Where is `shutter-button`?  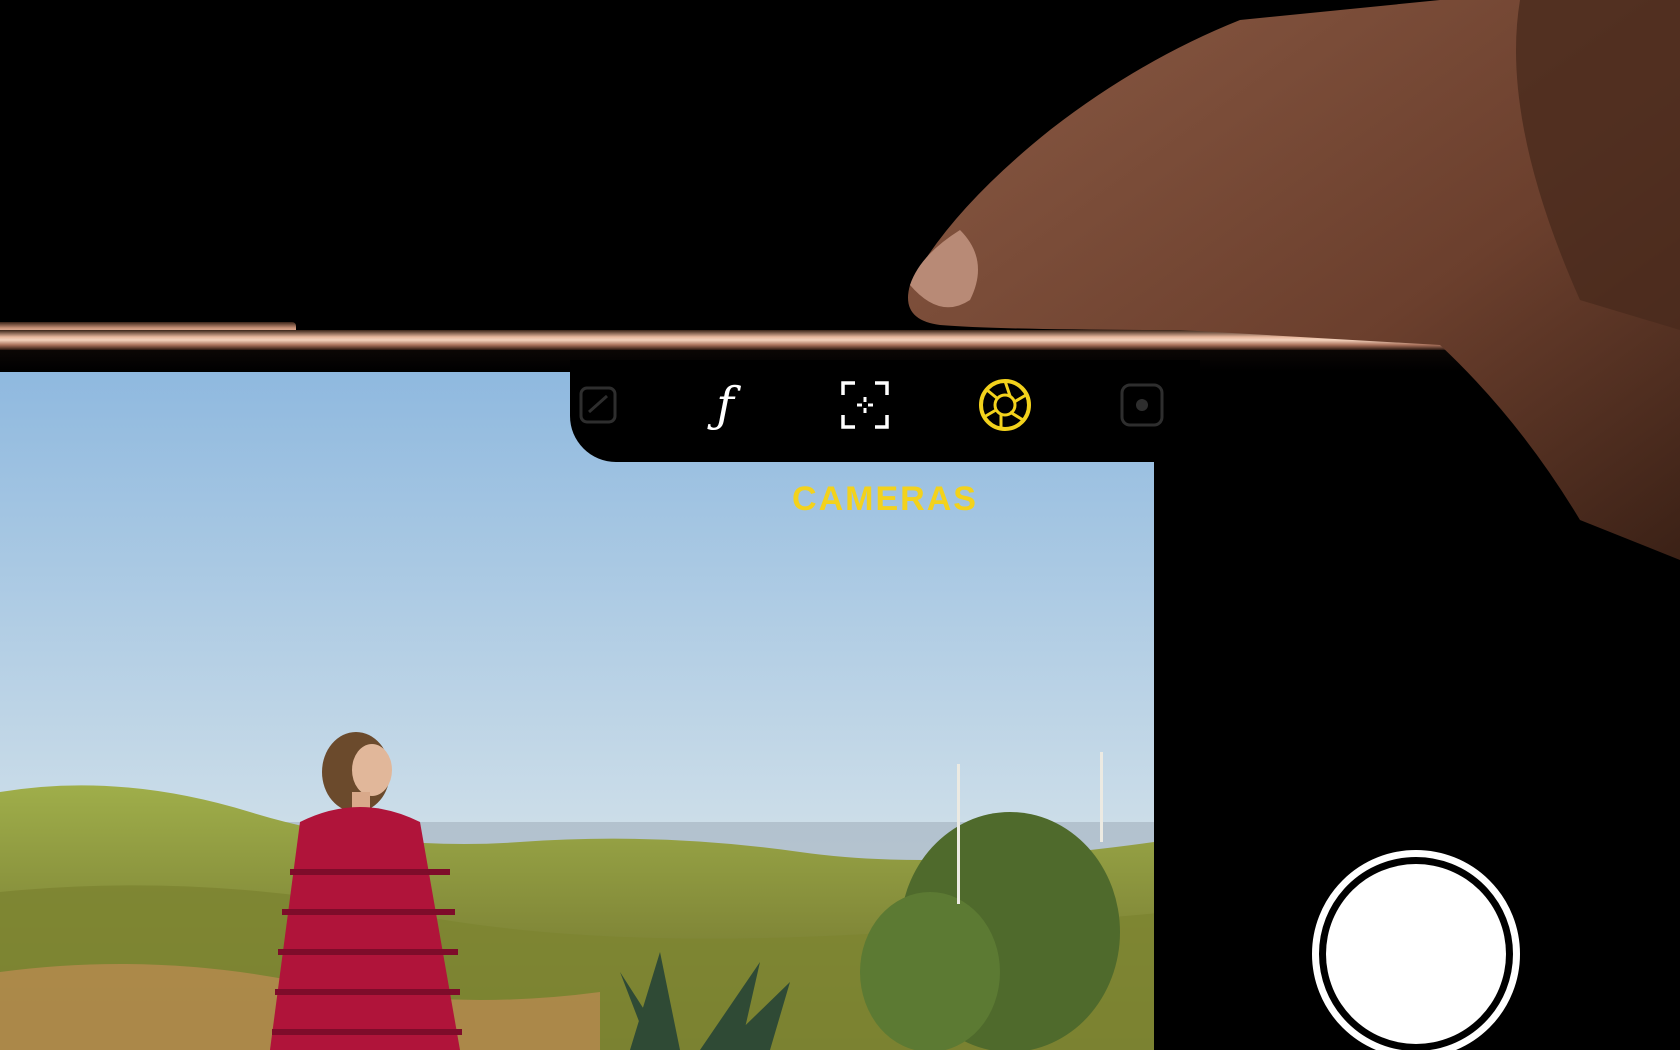 shutter-button is located at coordinates (1416, 950).